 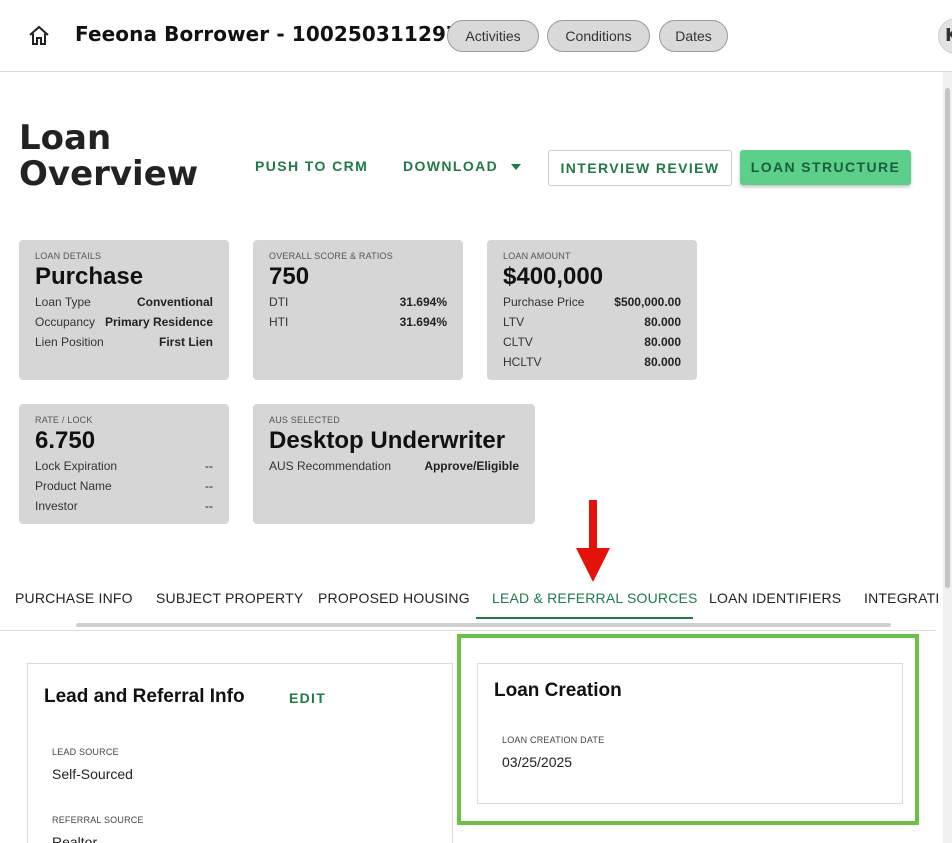 I want to click on tab-integrations: INTEGRATI, so click(x=901, y=598).